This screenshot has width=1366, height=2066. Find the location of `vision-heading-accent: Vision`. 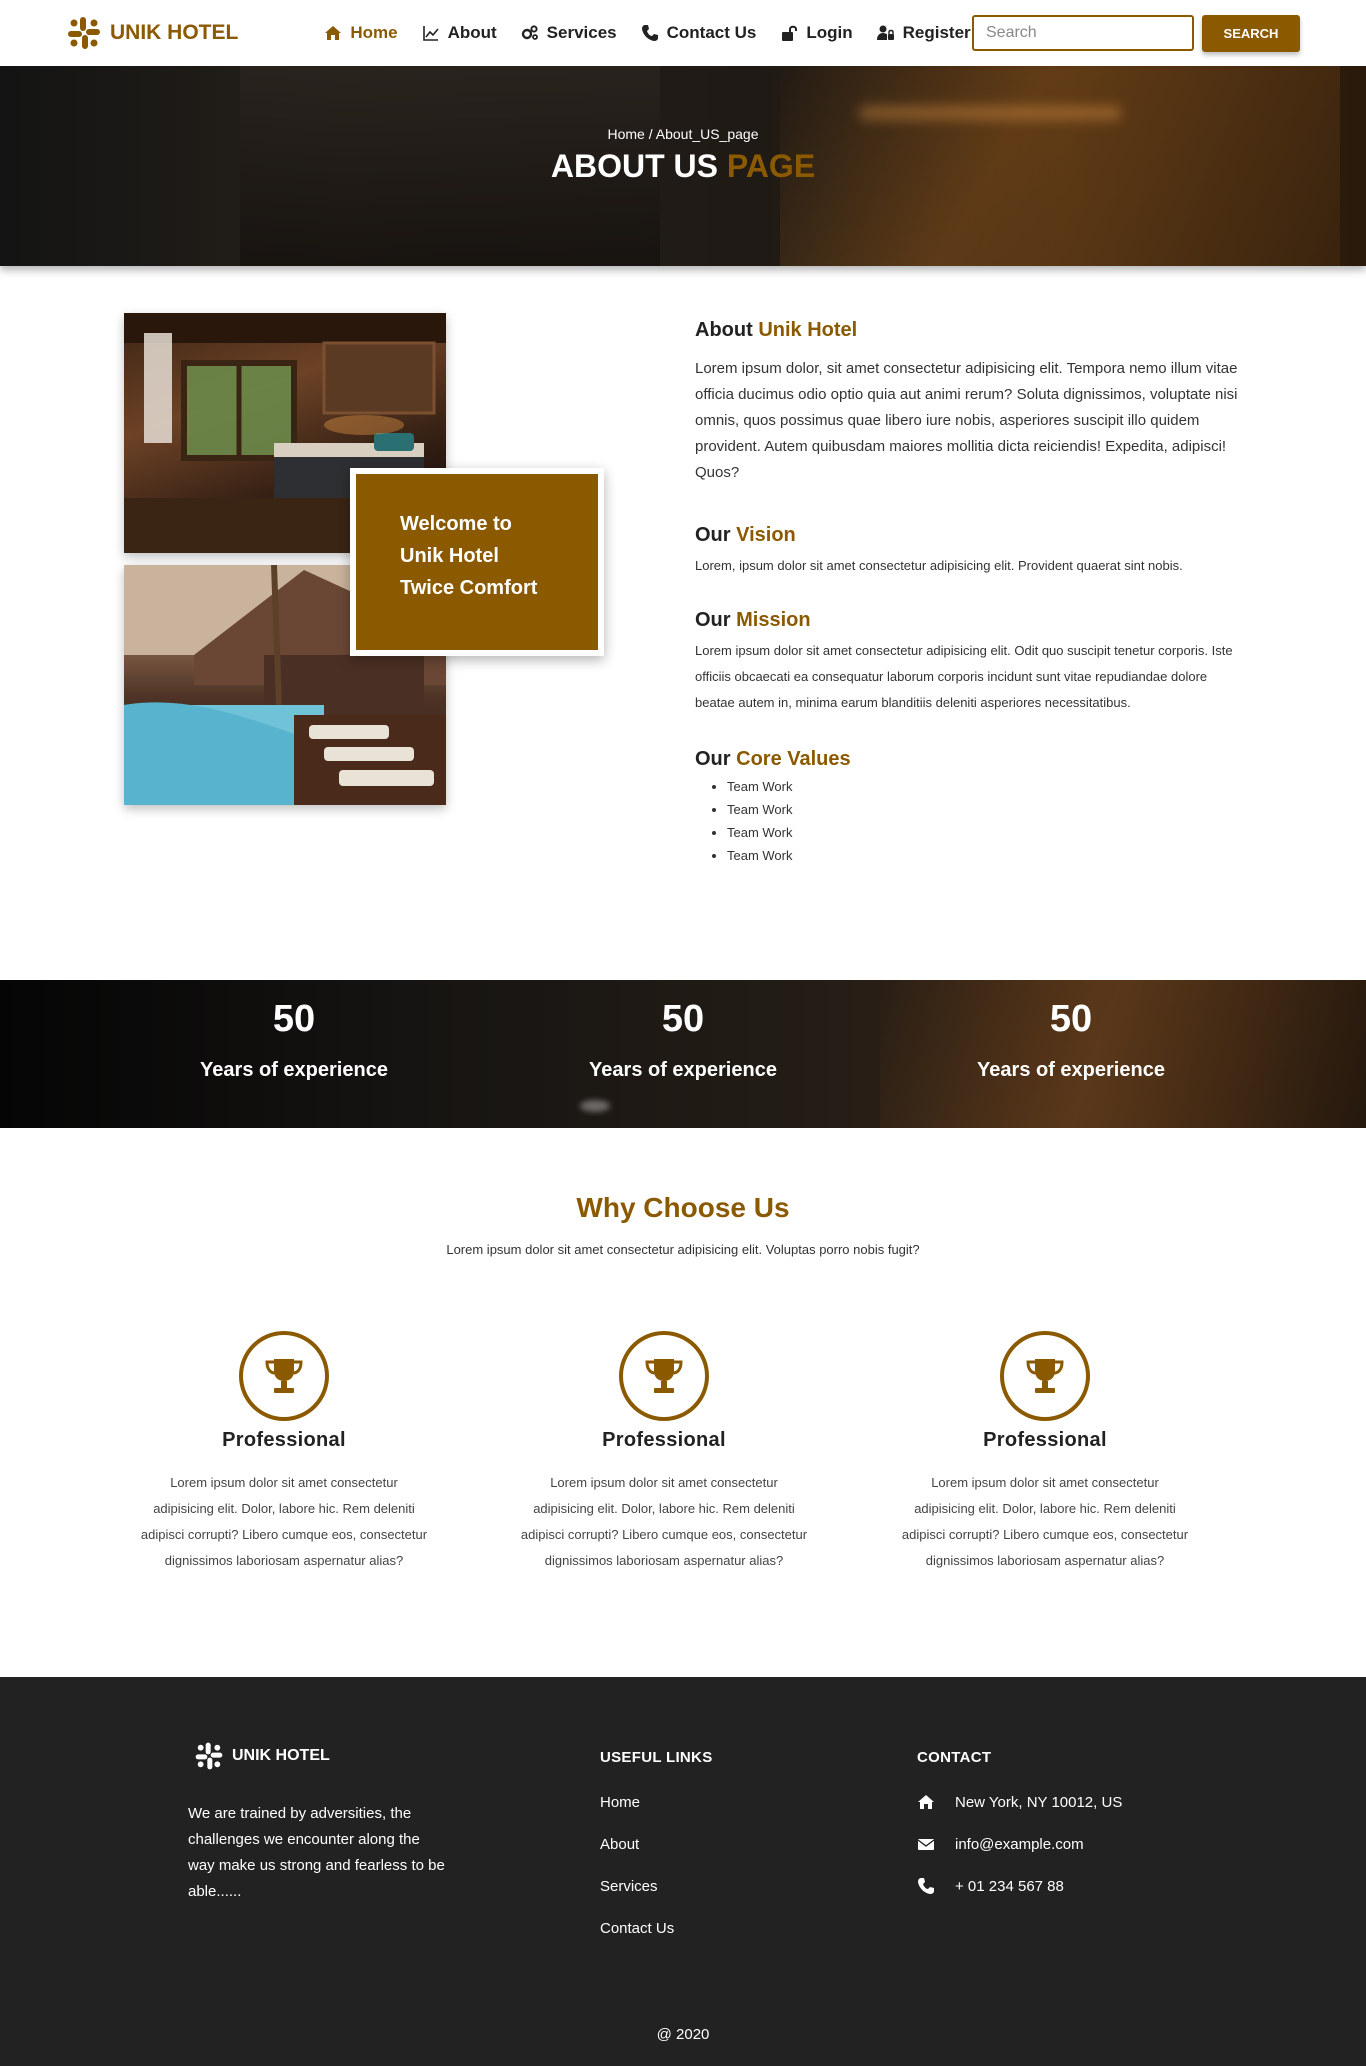

vision-heading-accent: Vision is located at coordinates (766, 535).